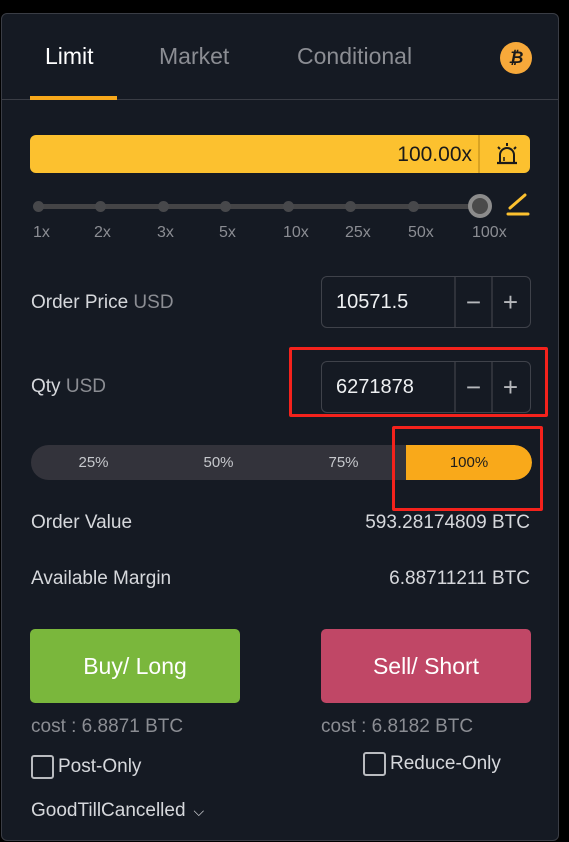 The width and height of the screenshot is (569, 842). I want to click on buy-cost: cost : 6.8871 BTC, so click(107, 726).